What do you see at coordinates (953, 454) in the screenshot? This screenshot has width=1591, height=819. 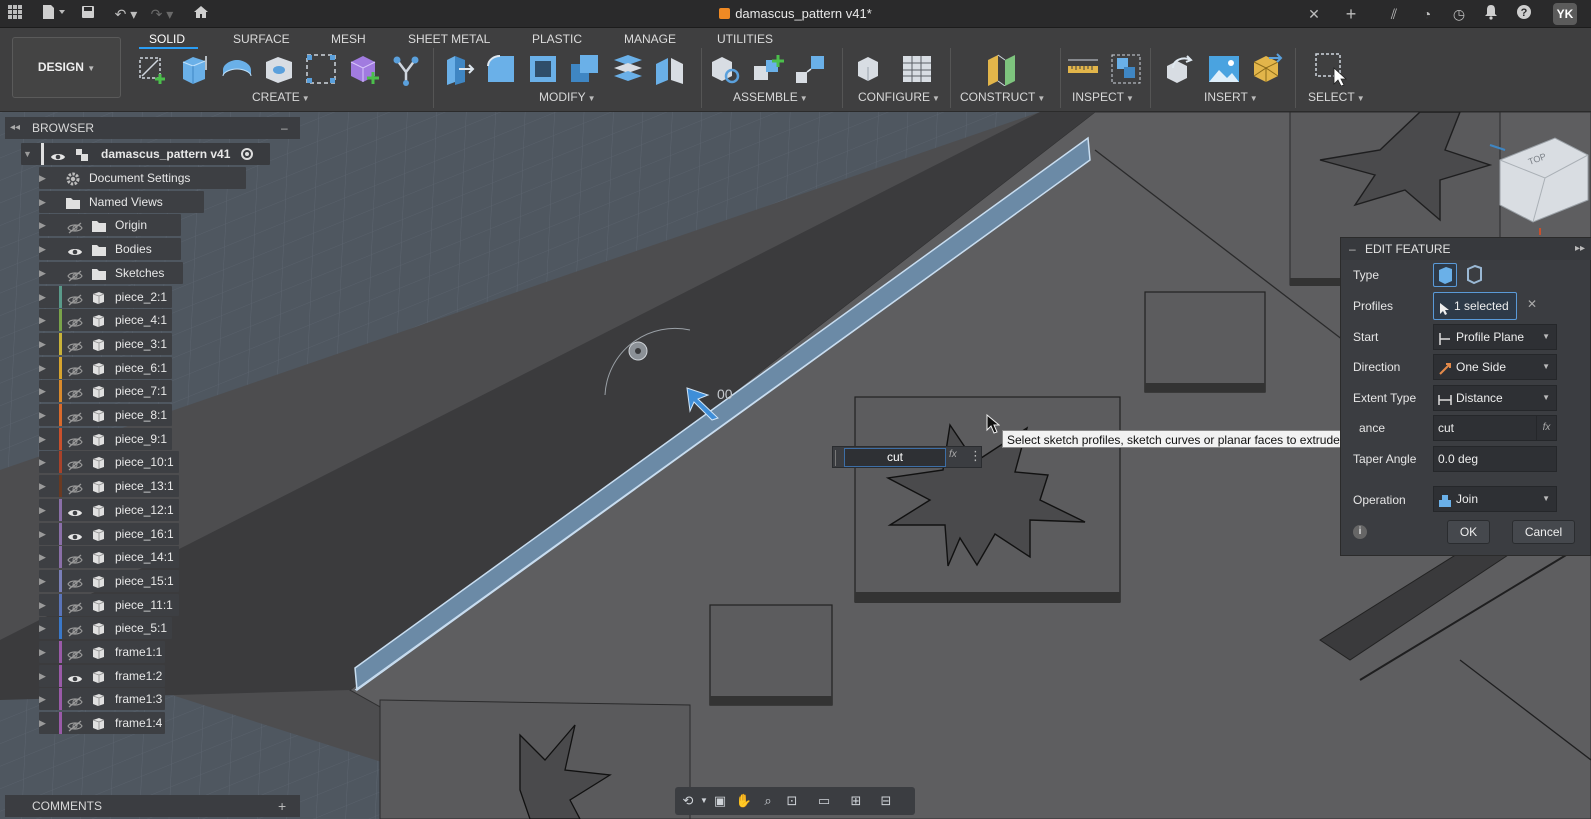 I see `fx-icon: fx` at bounding box center [953, 454].